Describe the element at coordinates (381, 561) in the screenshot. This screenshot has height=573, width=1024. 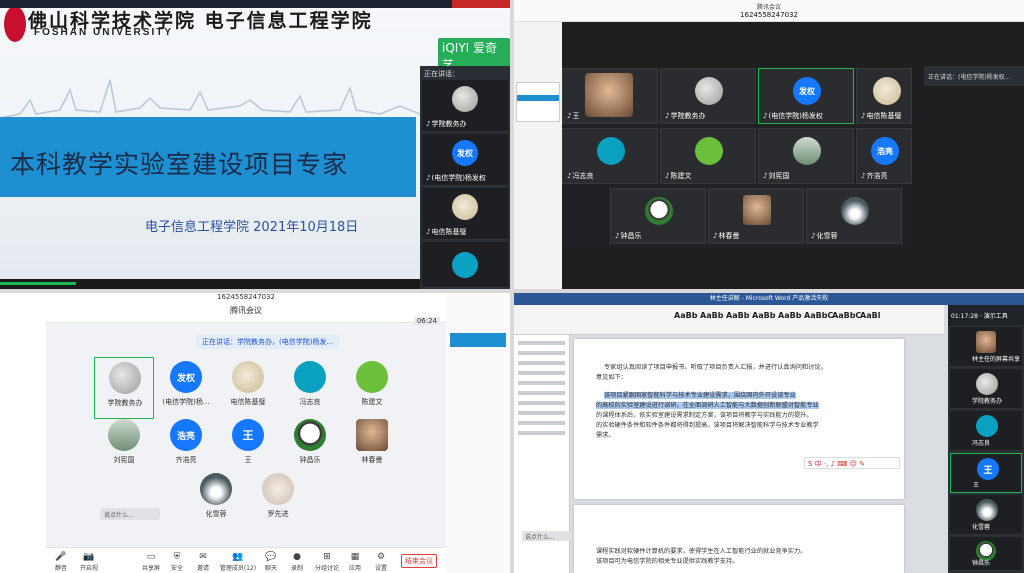
I see `settings-button: ⚙ 设置` at that location.